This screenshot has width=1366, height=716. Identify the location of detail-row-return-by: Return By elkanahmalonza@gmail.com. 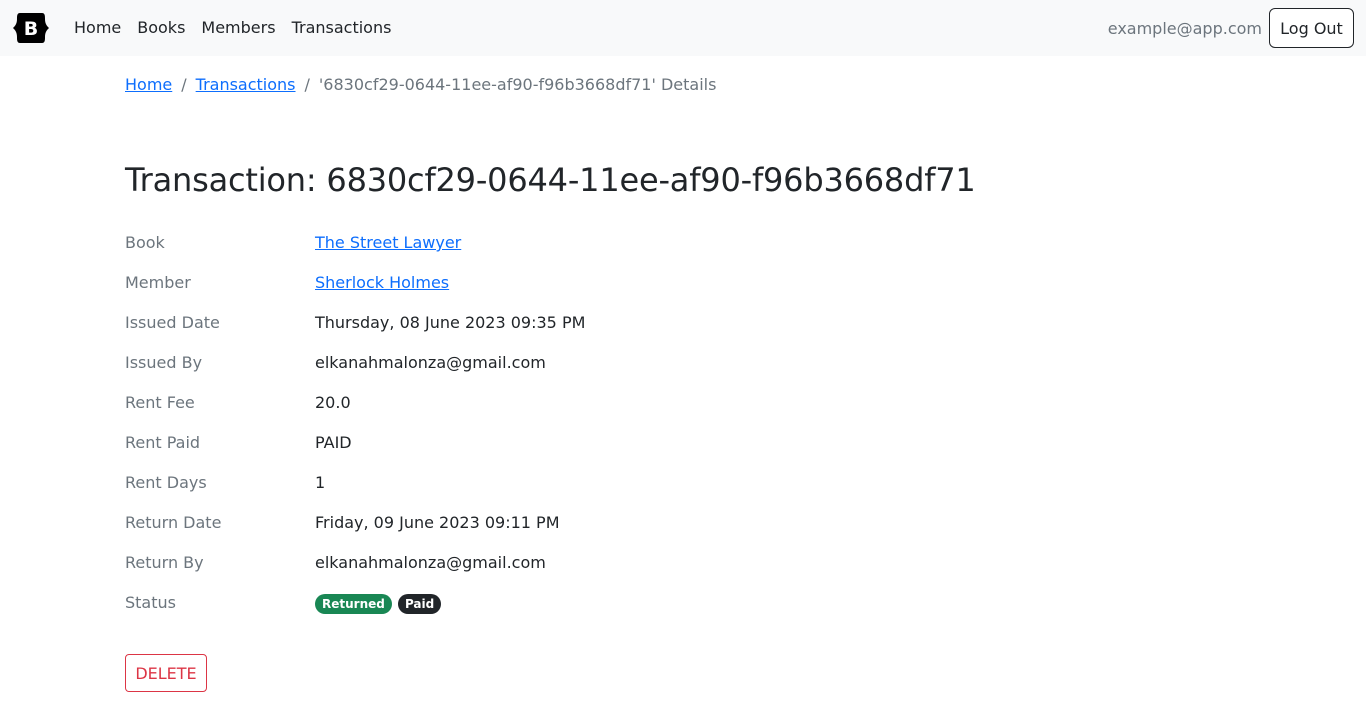
(525, 572).